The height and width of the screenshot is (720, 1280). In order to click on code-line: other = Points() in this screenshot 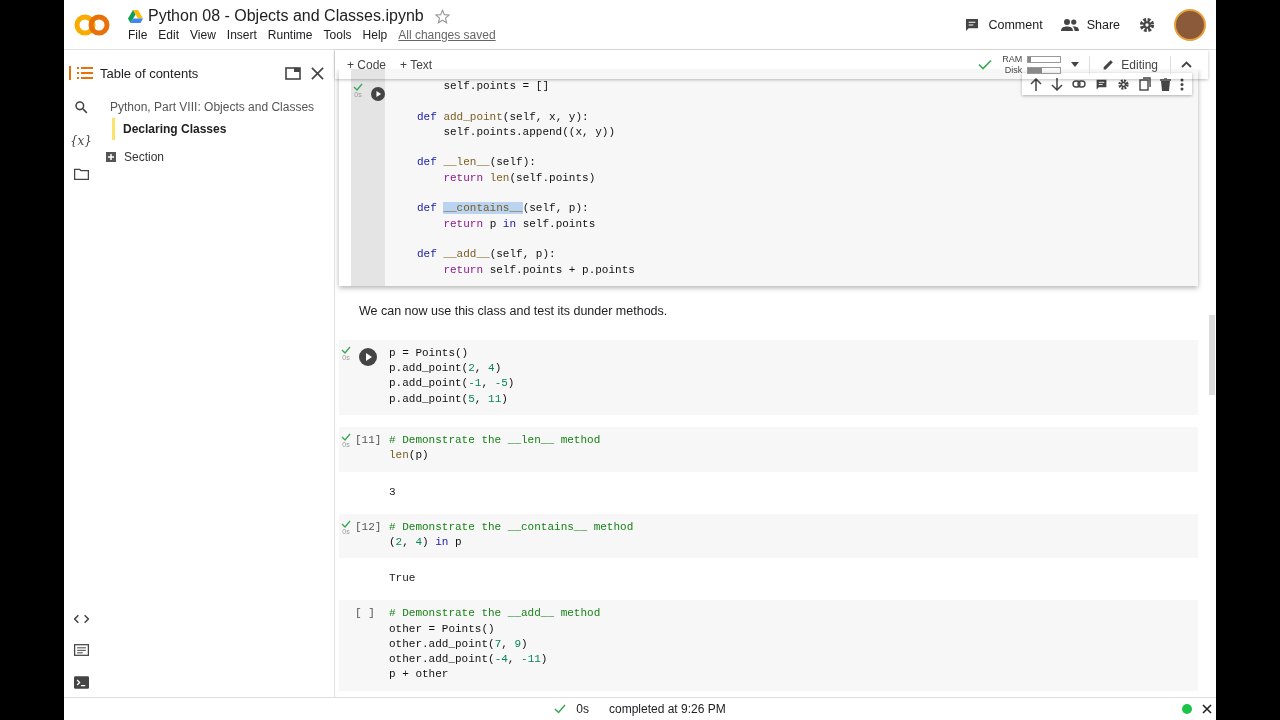, I will do `click(442, 629)`.